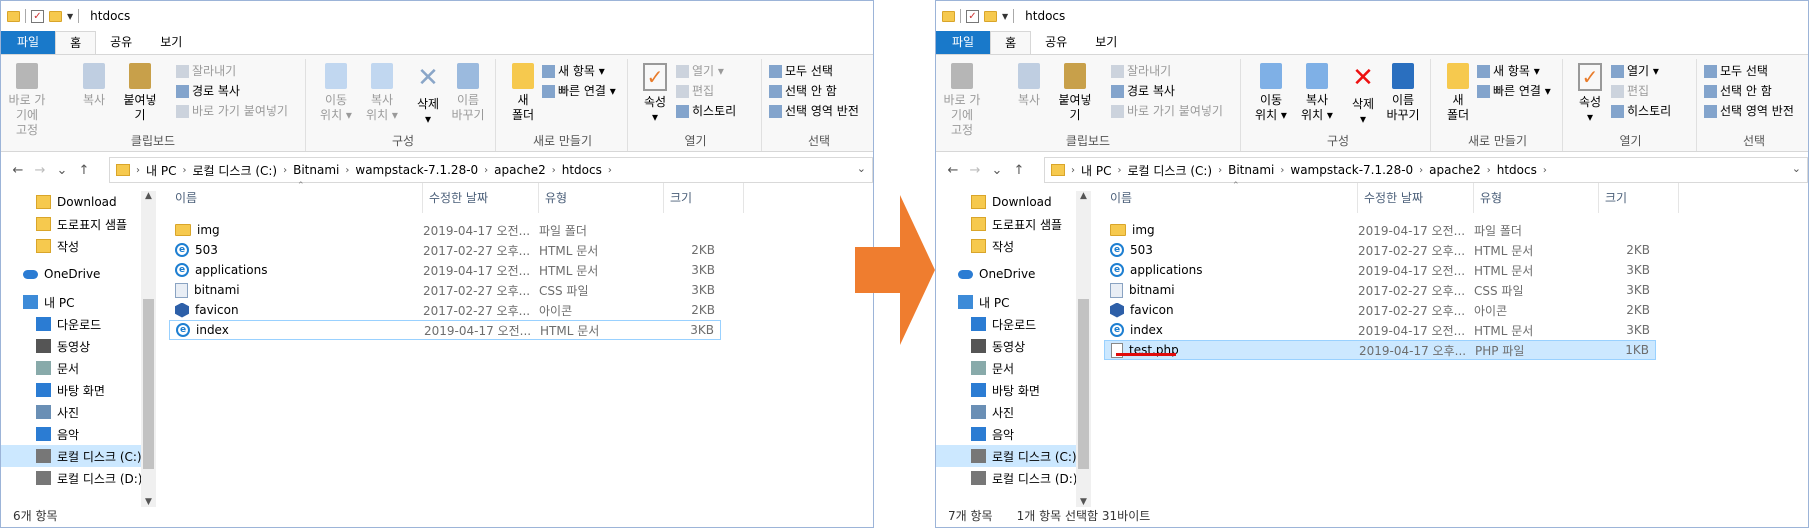  What do you see at coordinates (71, 224) in the screenshot?
I see `nav-item-1: 도로표지 샘플` at bounding box center [71, 224].